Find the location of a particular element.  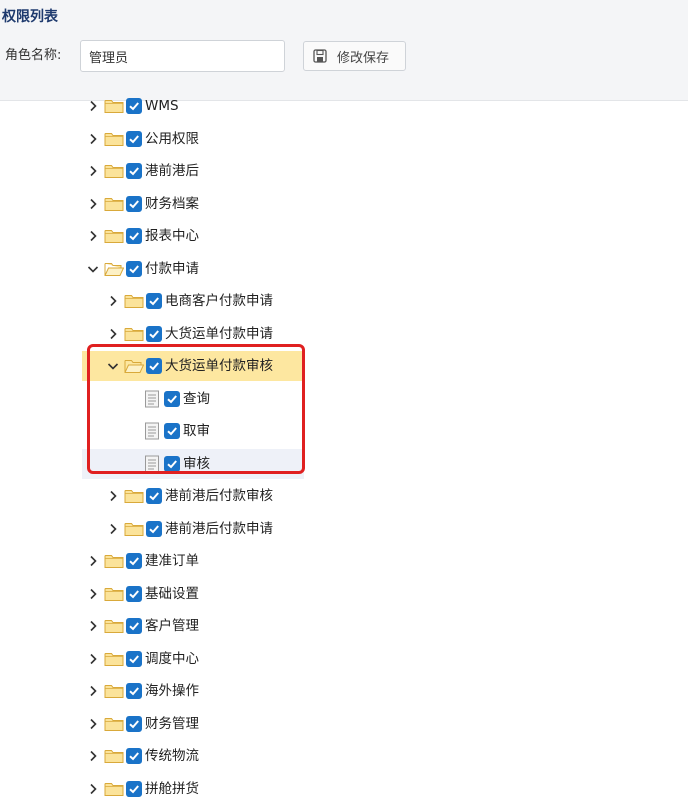

tree-node-label: 财务管理 is located at coordinates (172, 724).